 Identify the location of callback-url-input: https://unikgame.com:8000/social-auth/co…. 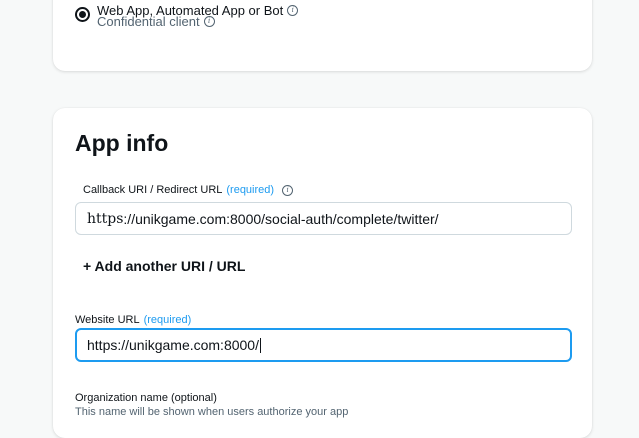
(323, 218).